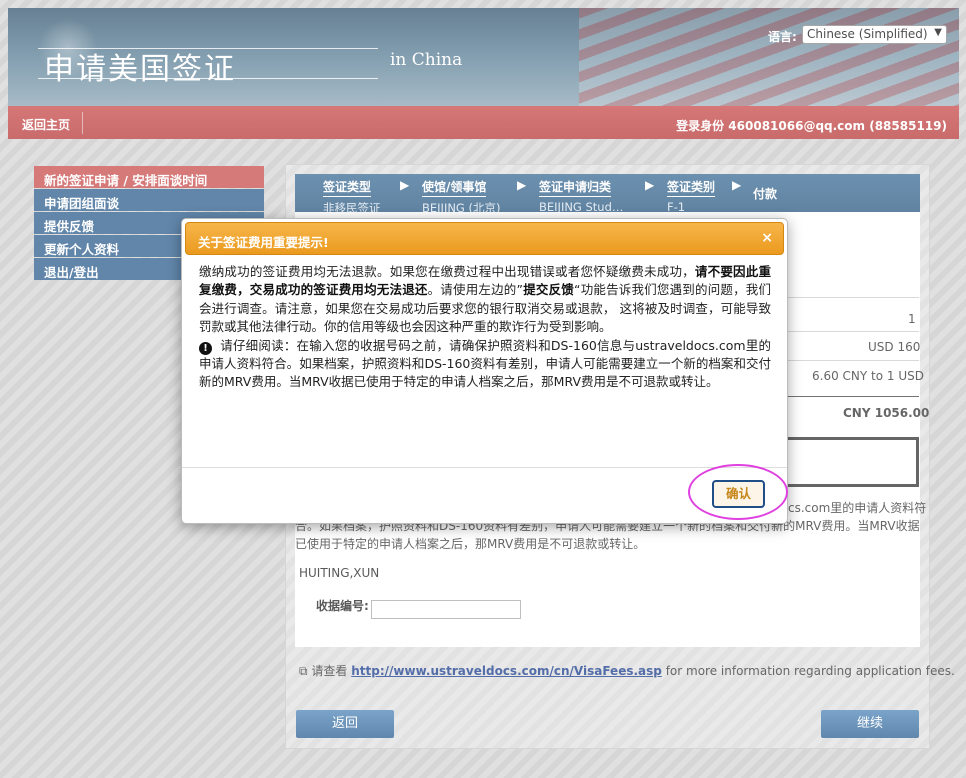 The height and width of the screenshot is (778, 966). I want to click on dialog-header: 关于签证费用重要提示! ×, so click(484, 238).